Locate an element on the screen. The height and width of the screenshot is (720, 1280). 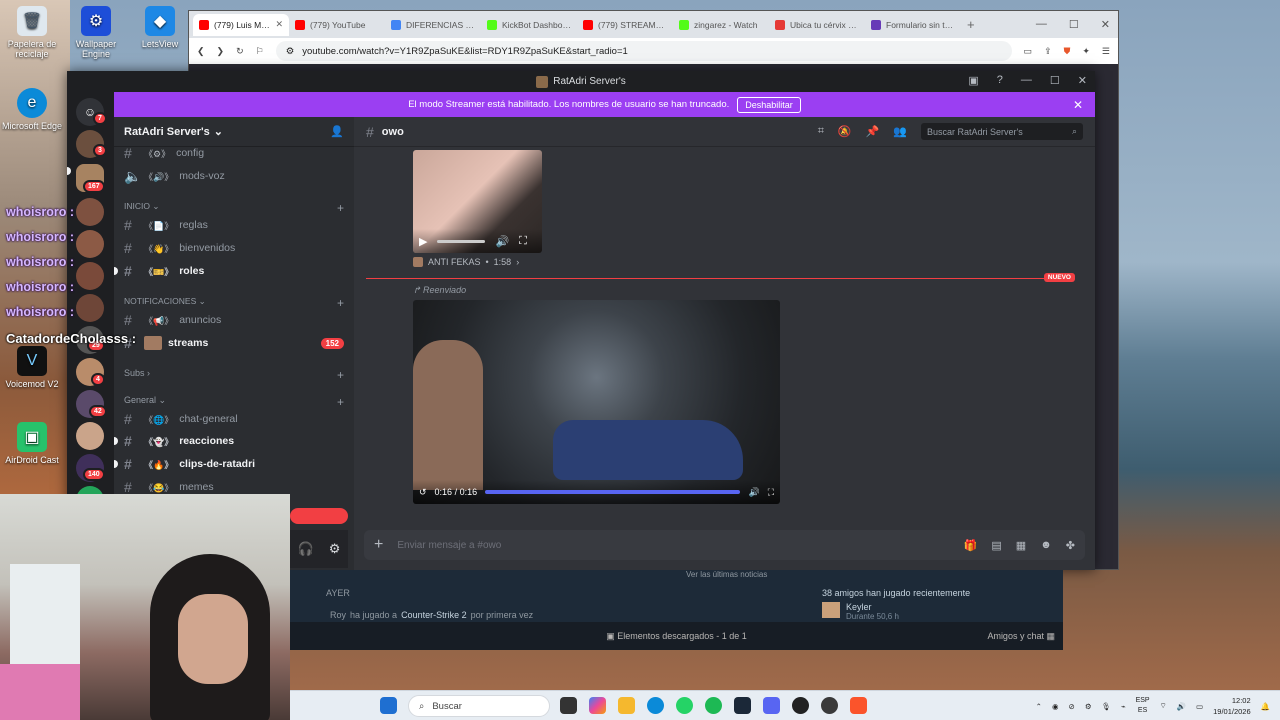
desktop-icon-voicemod: V Voicemod V2 is located at coordinates (32, 367).